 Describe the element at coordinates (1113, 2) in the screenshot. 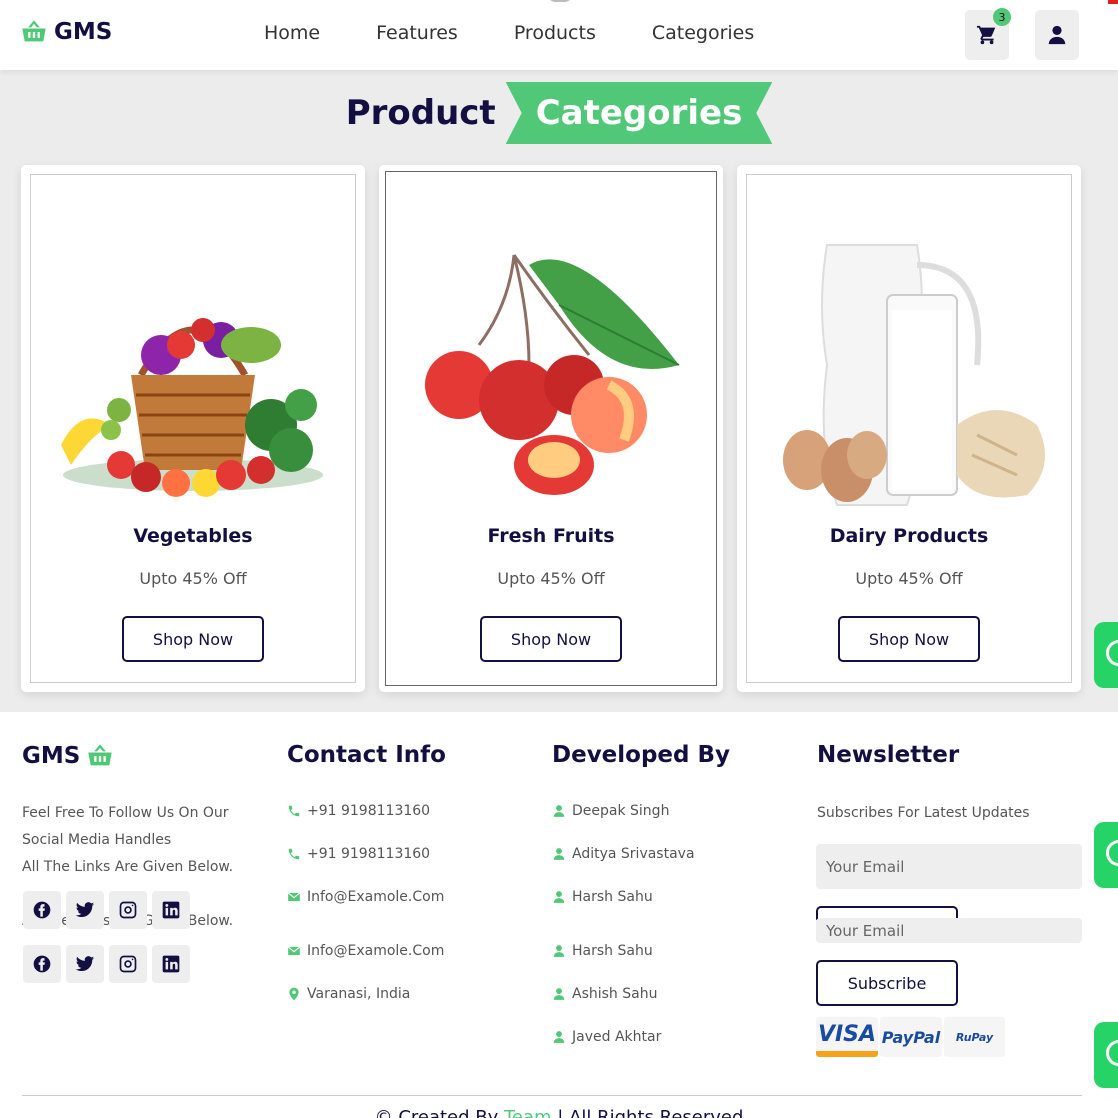

I see `corner-mark` at that location.